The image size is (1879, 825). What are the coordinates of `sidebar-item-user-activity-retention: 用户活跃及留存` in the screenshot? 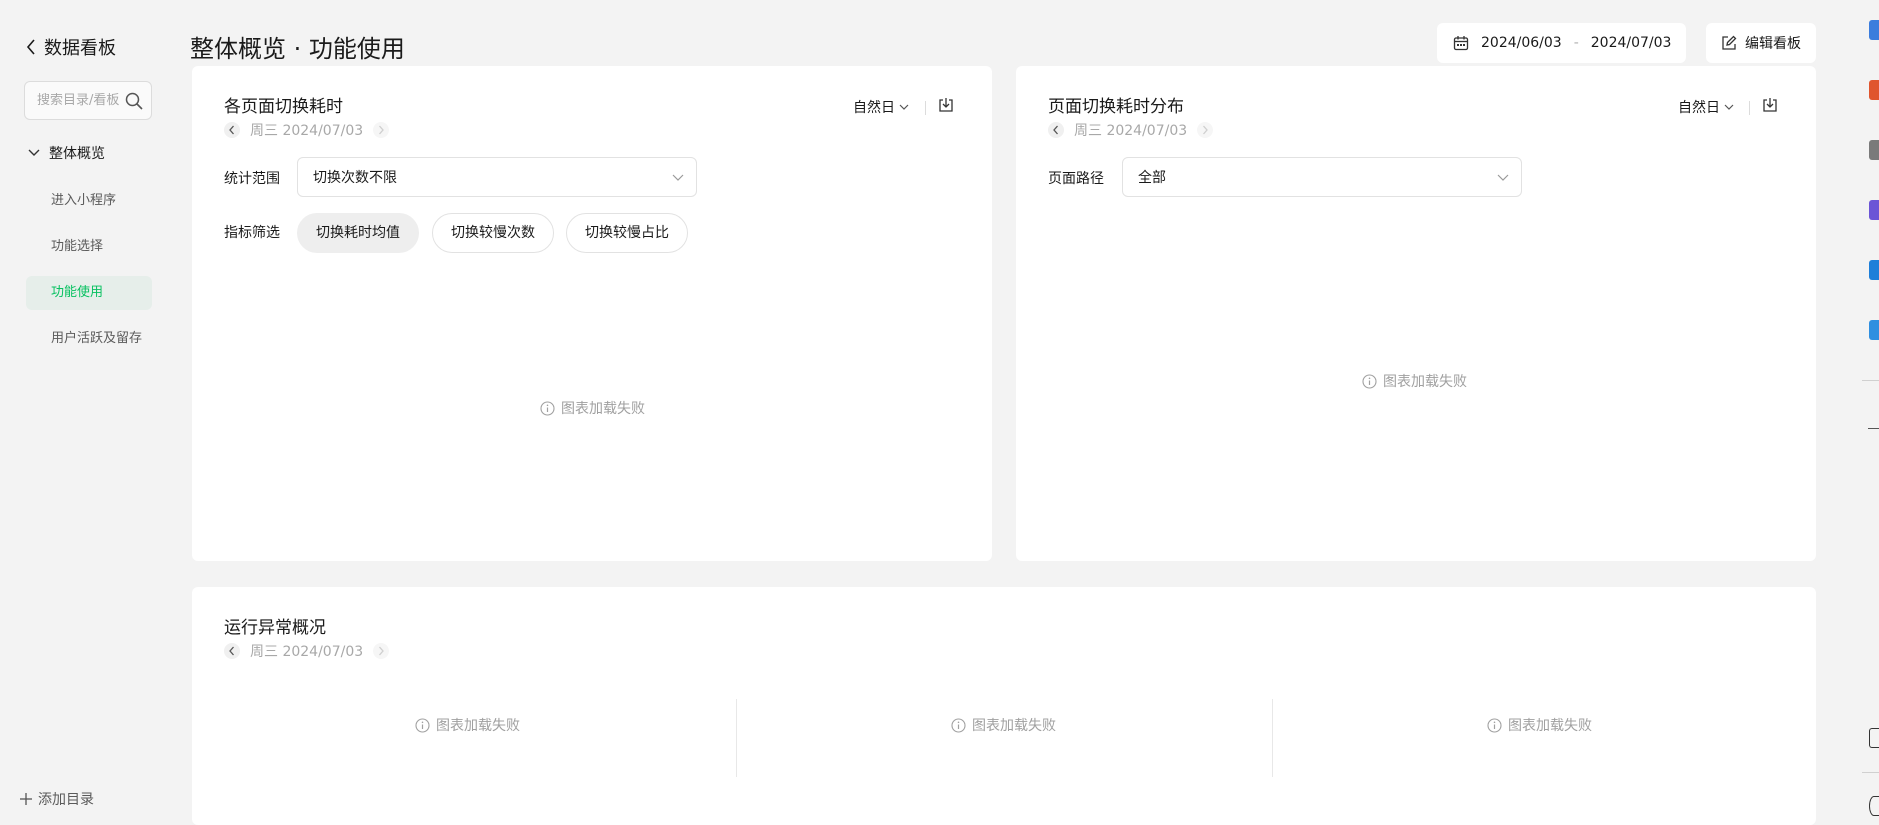 It's located at (89, 339).